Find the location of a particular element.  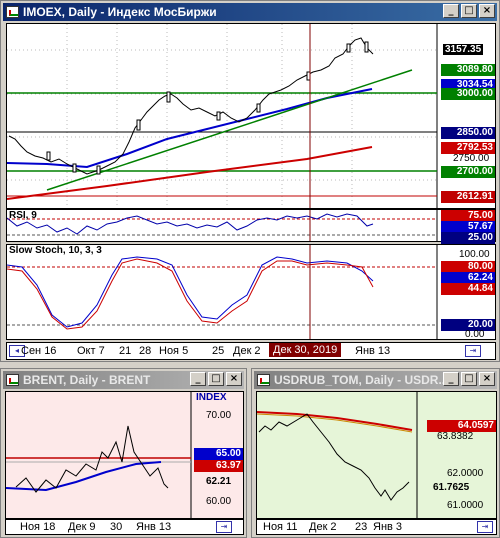

x-label-25: 25 is located at coordinates (218, 351).